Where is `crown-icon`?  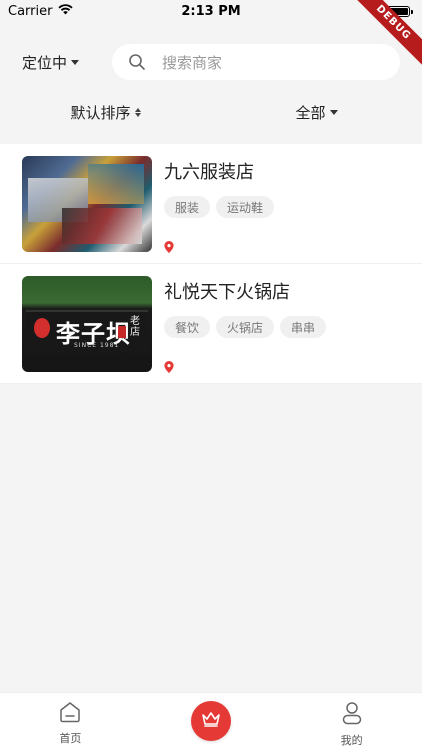 crown-icon is located at coordinates (211, 721).